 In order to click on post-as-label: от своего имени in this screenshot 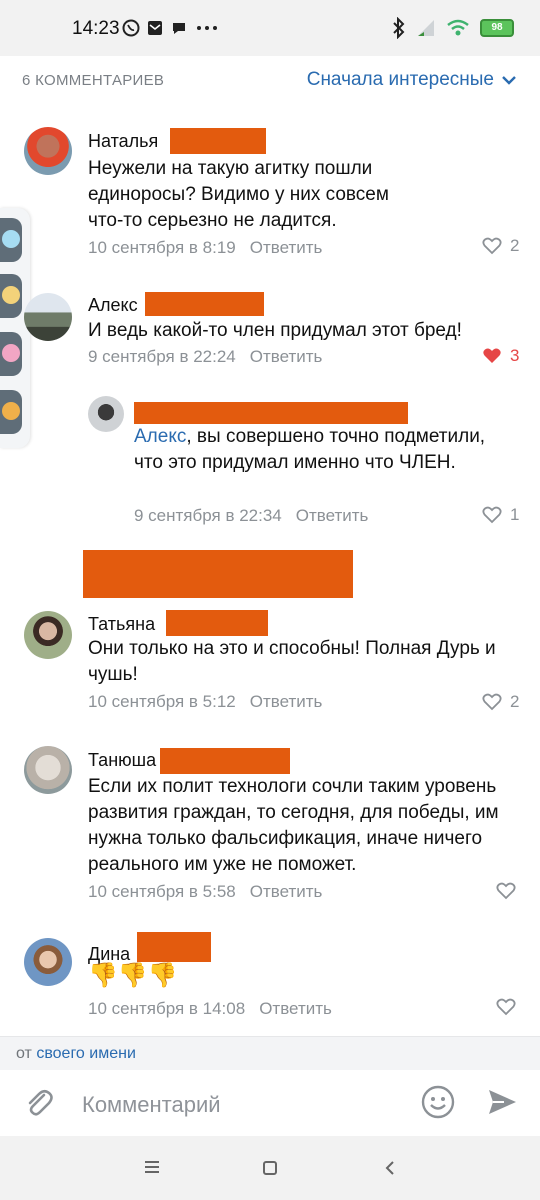, I will do `click(76, 1053)`.